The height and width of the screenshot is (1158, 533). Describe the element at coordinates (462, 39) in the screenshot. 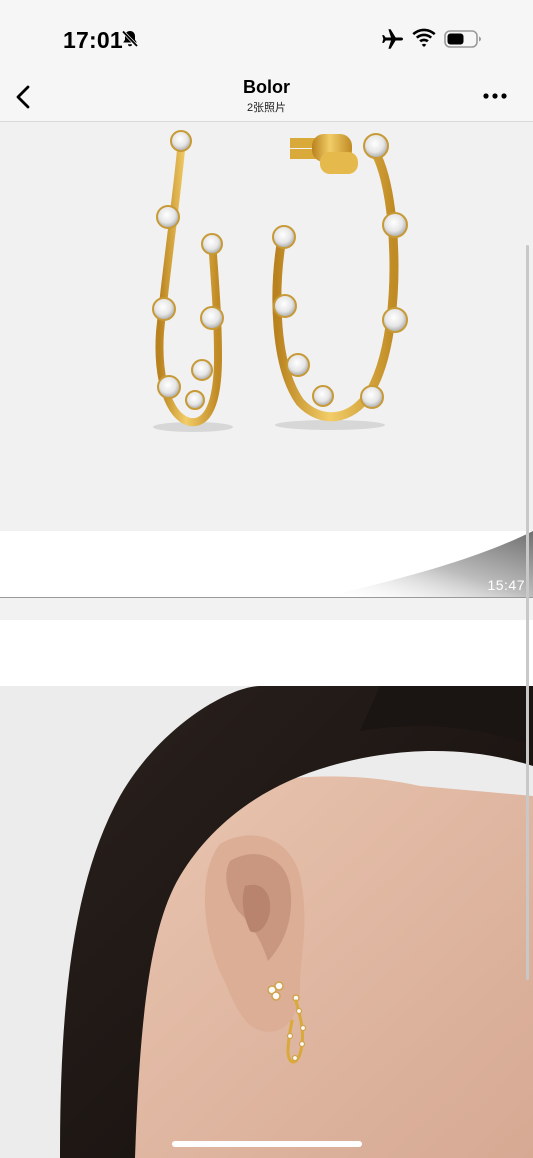

I see `battery-icon` at that location.